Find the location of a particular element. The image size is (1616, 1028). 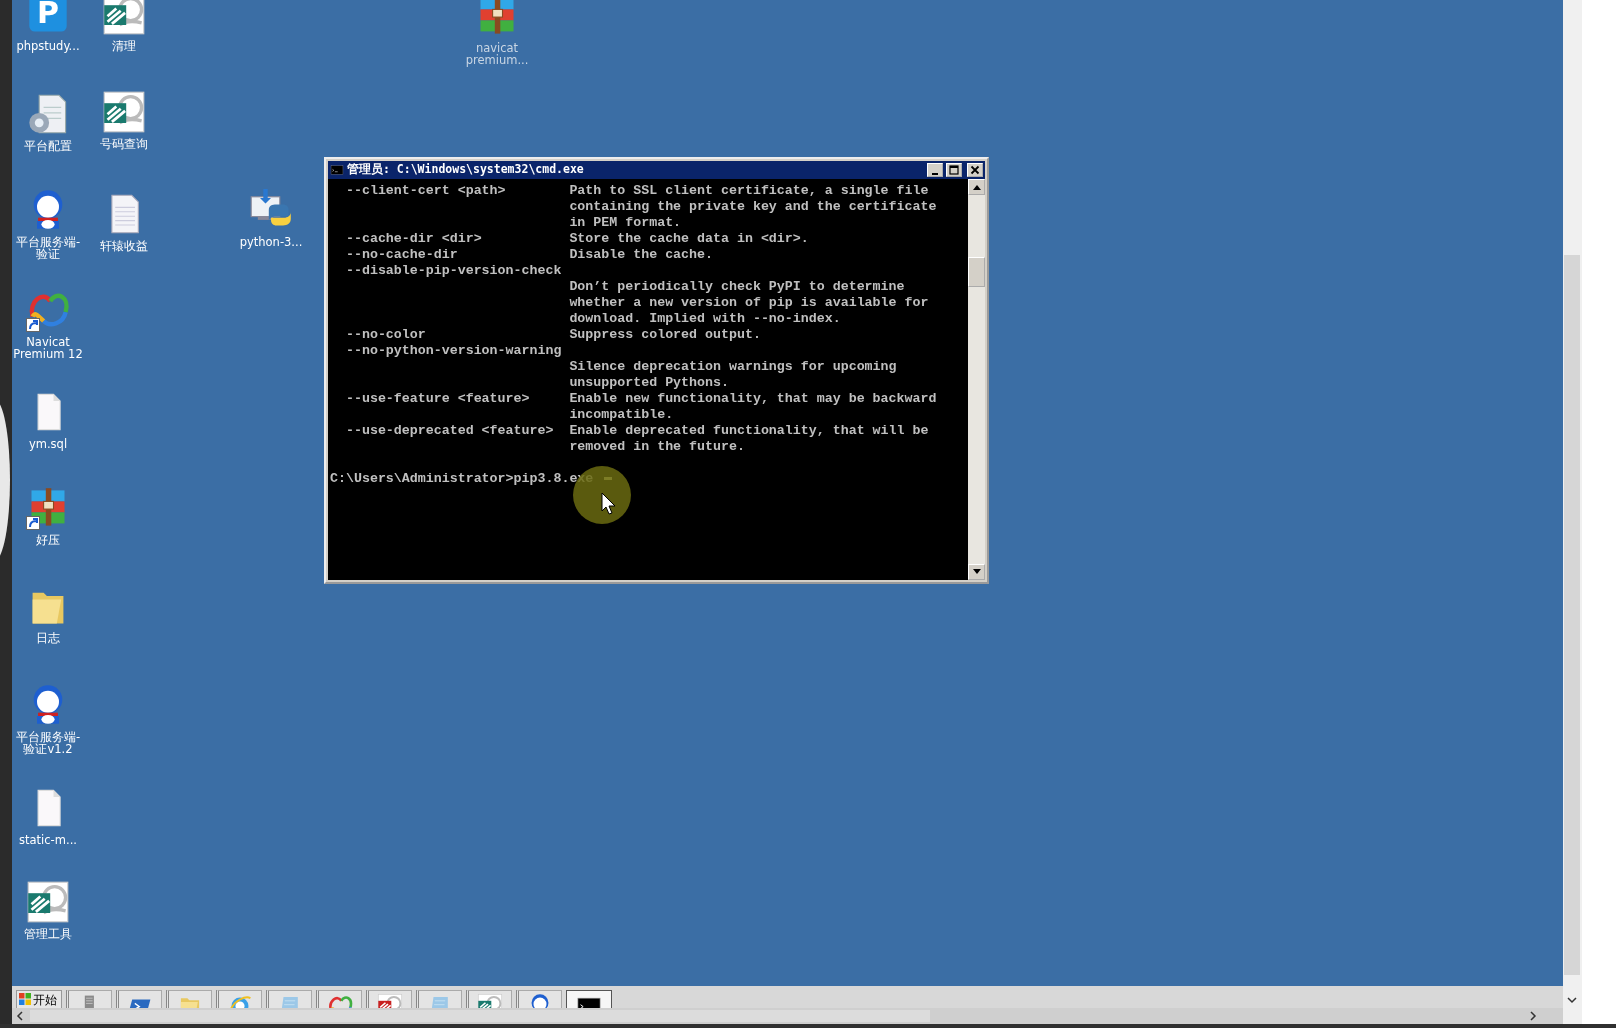

window-title: 管理员: C:\Windows\system32\cmd.exe is located at coordinates (465, 170).